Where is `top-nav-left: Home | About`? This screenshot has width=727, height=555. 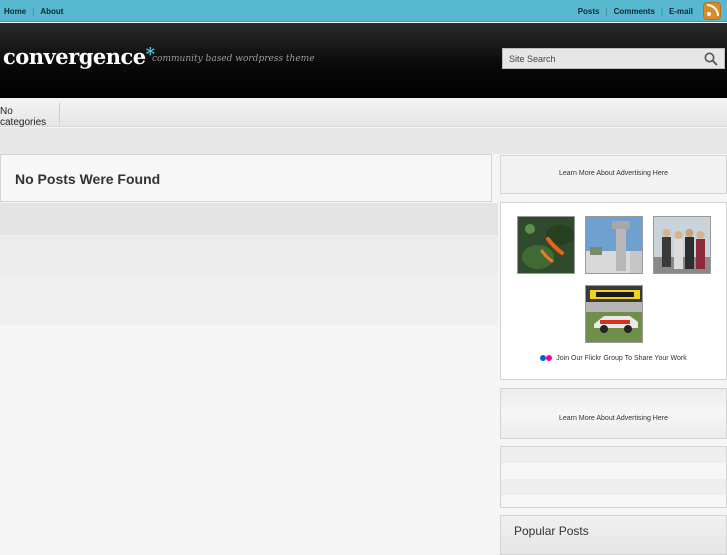
top-nav-left: Home | About is located at coordinates (33, 11).